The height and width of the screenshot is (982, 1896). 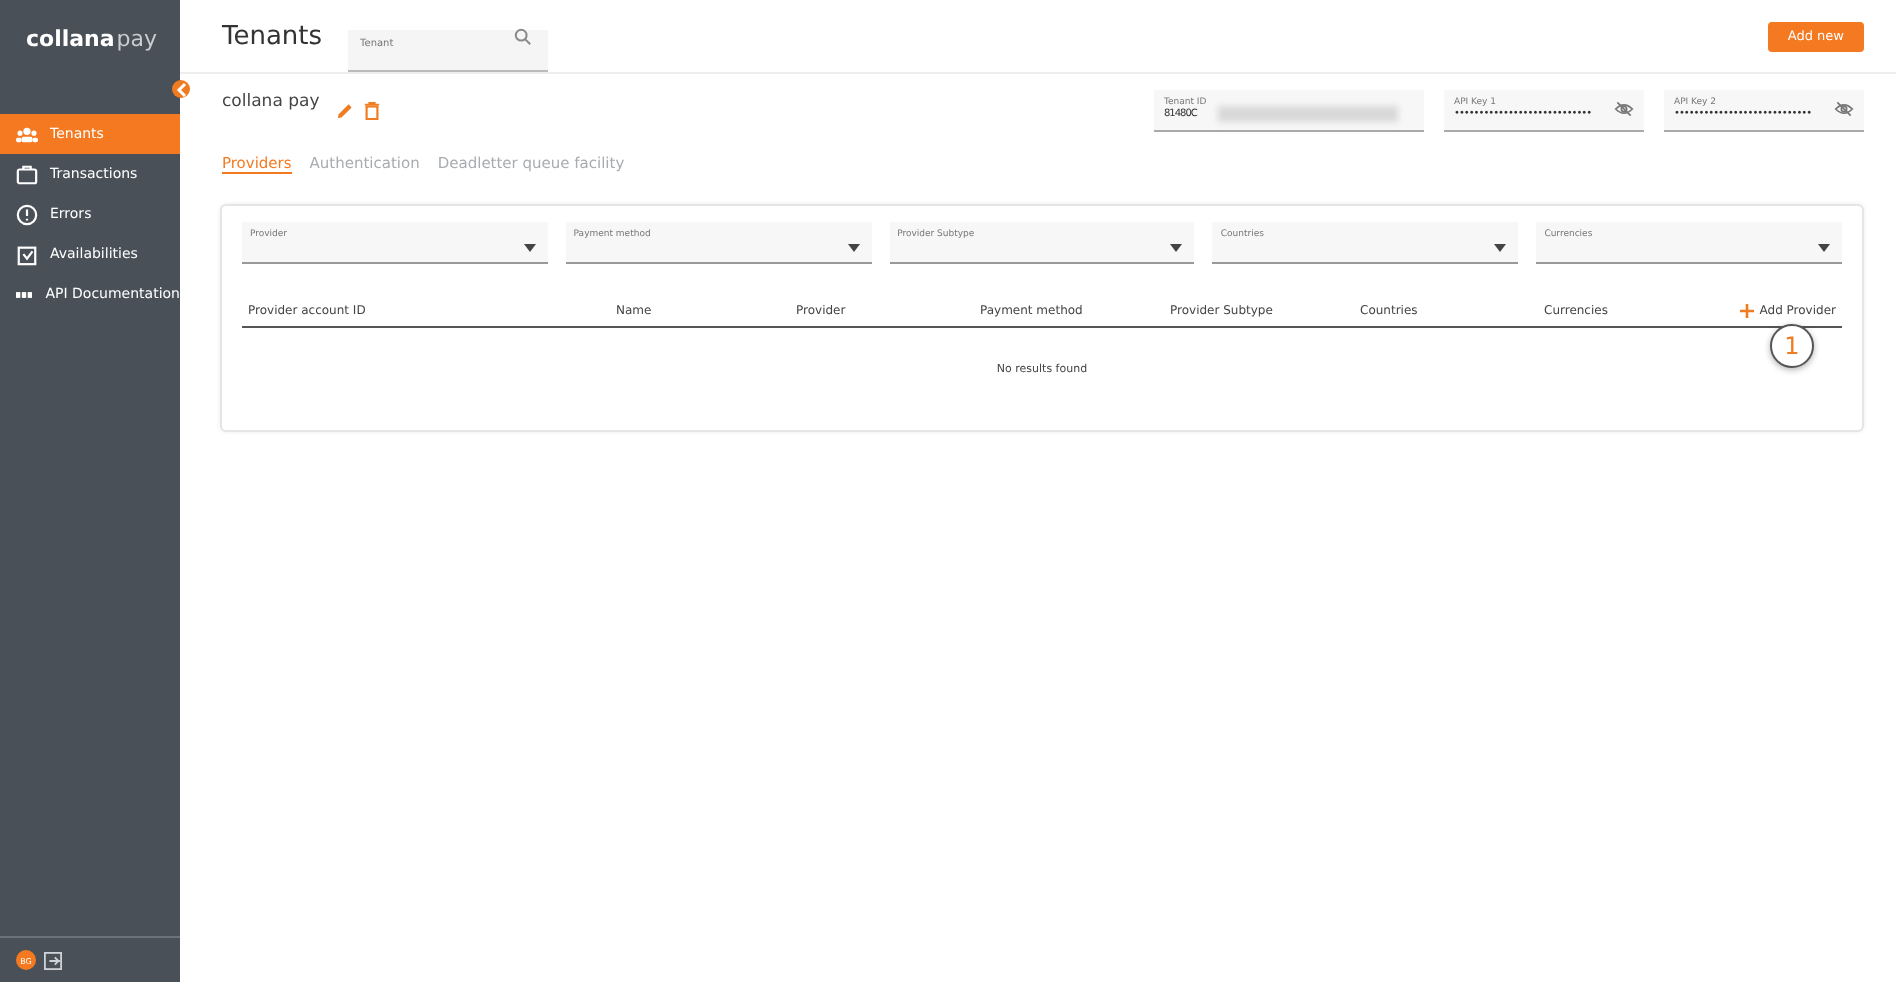 I want to click on people-icon, so click(x=27, y=134).